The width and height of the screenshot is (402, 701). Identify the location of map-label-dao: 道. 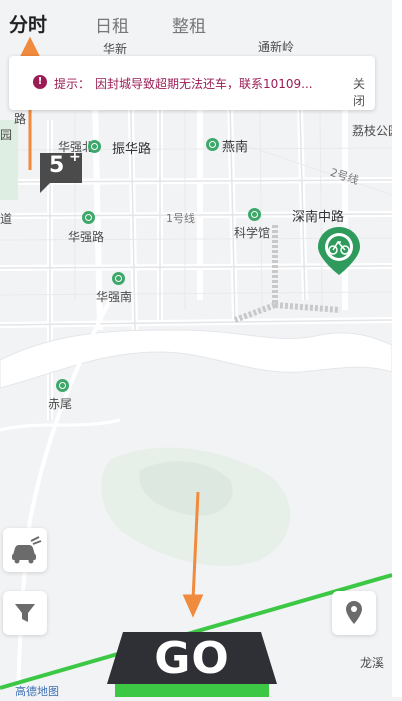
(6, 219).